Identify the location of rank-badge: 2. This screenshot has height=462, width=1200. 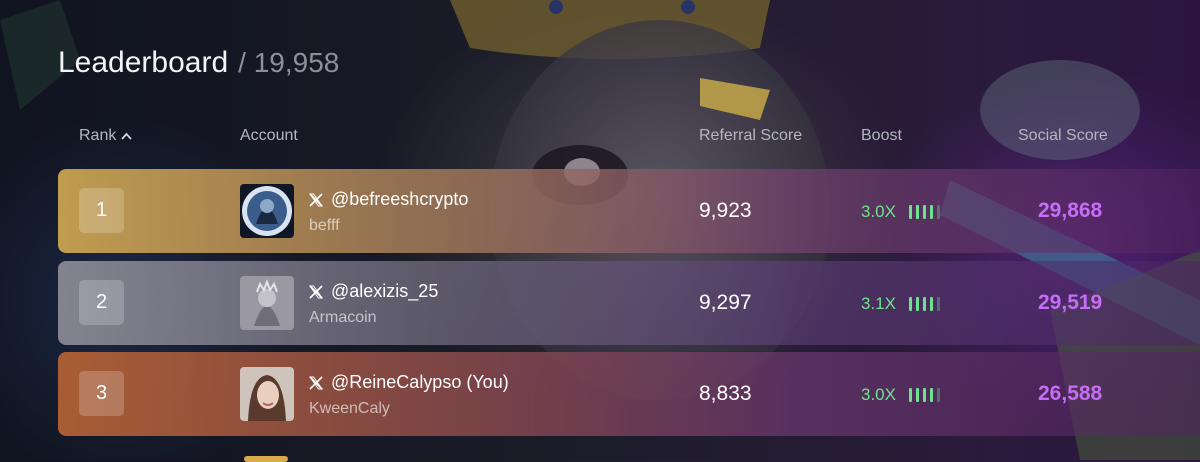
(101, 302).